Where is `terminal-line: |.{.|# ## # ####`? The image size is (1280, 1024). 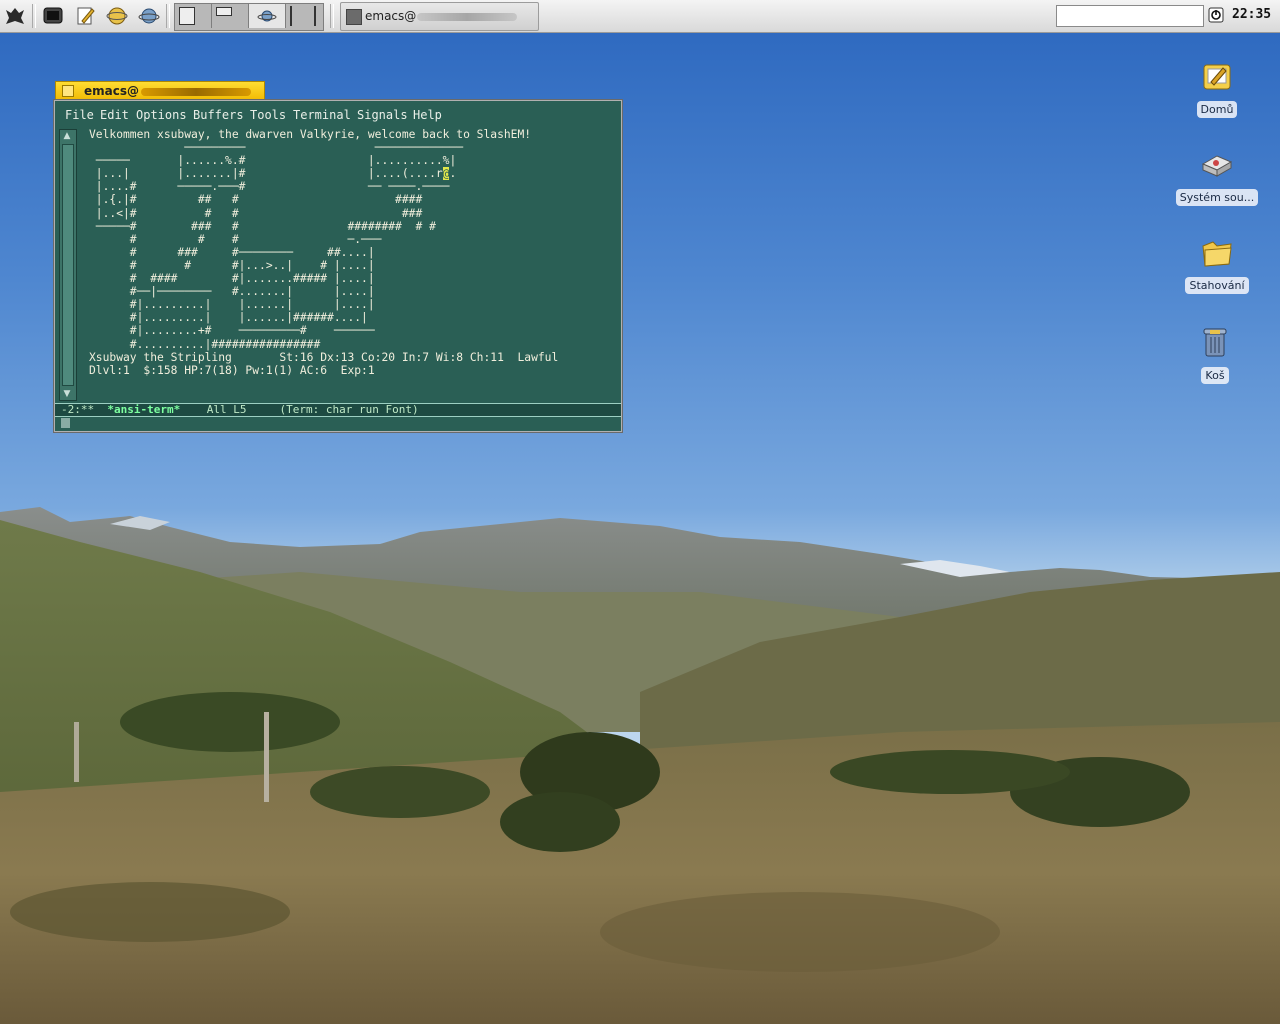 terminal-line: |.{.|# ## # #### is located at coordinates (256, 200).